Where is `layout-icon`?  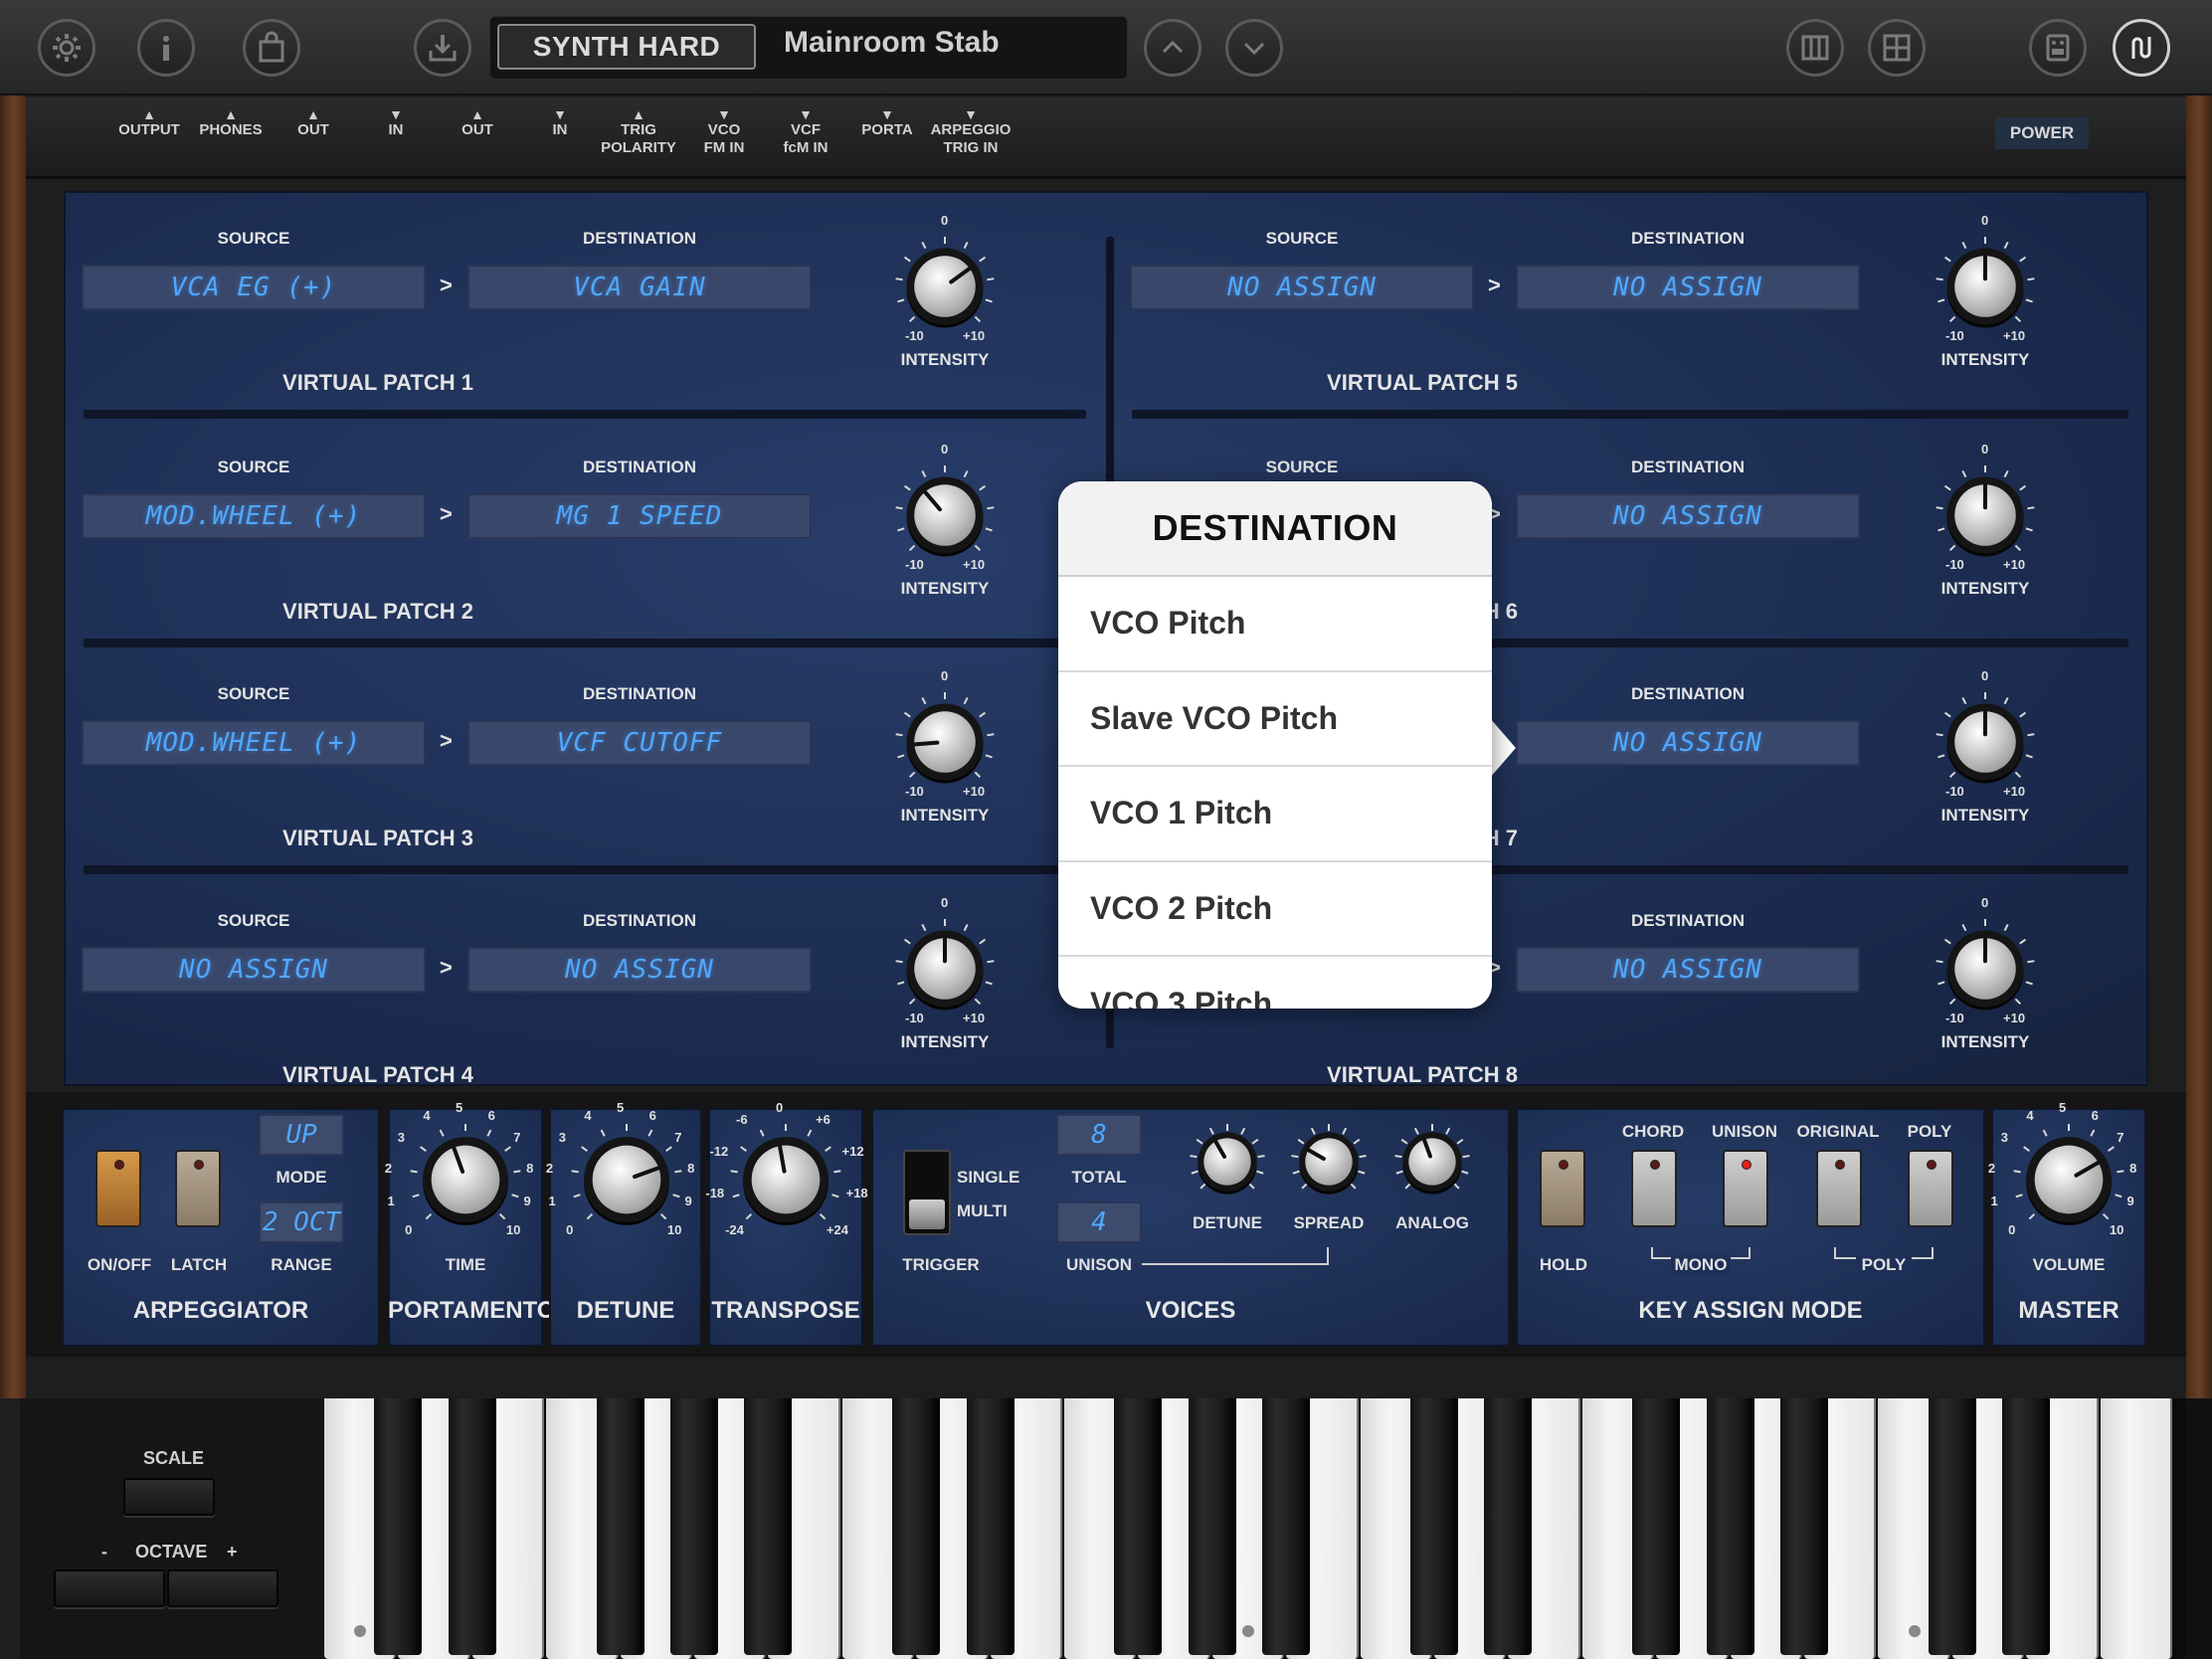 layout-icon is located at coordinates (1897, 48).